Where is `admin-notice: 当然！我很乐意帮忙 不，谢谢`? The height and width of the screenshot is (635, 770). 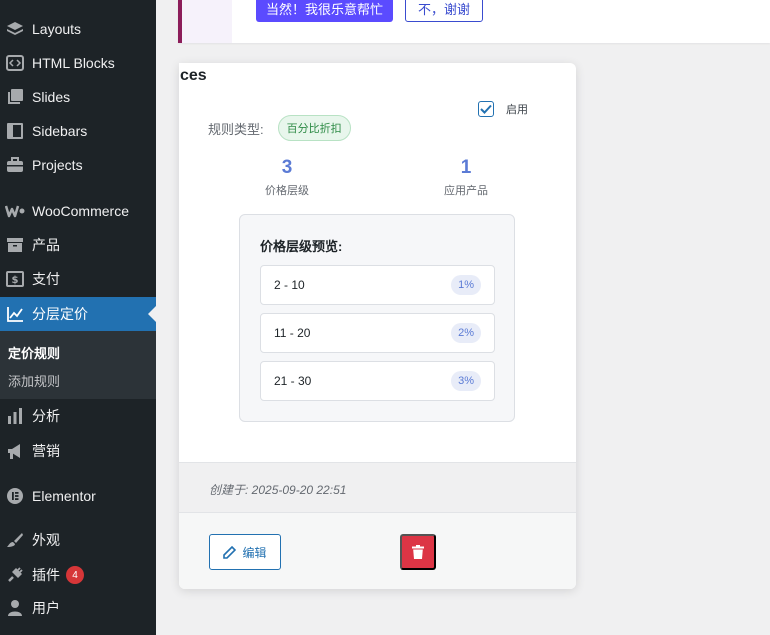 admin-notice: 当然！我很乐意帮忙 不，谢谢 is located at coordinates (474, 21).